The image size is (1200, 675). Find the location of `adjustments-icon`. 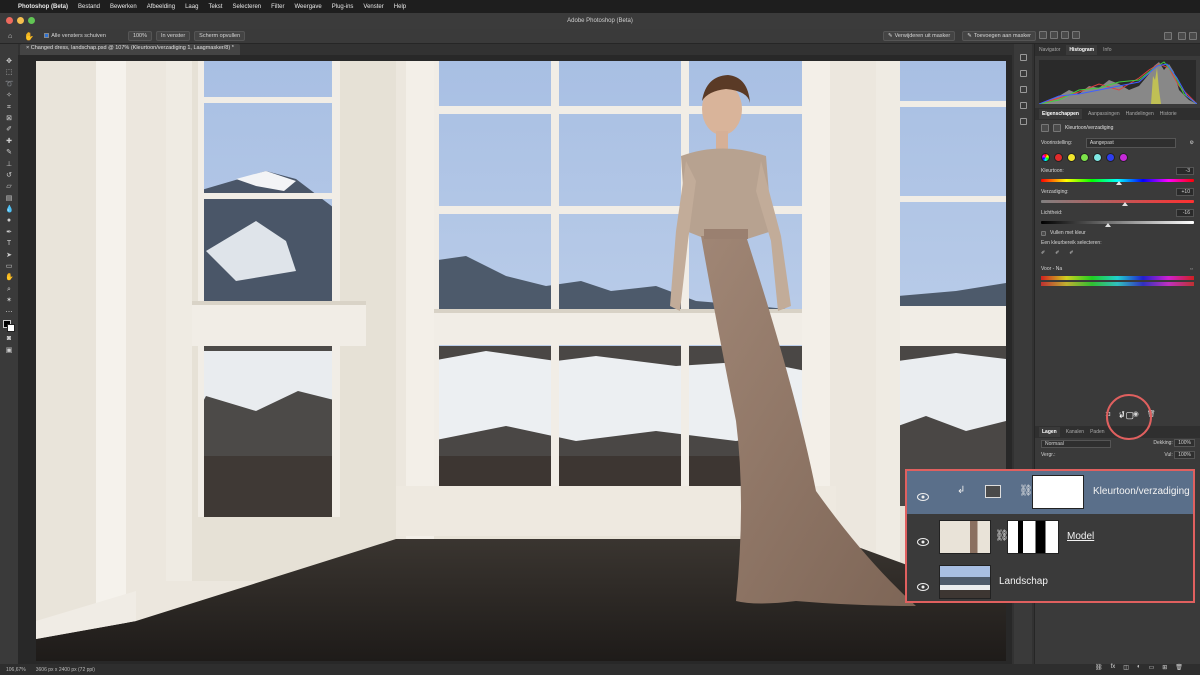

adjustments-icon is located at coordinates (1023, 105).